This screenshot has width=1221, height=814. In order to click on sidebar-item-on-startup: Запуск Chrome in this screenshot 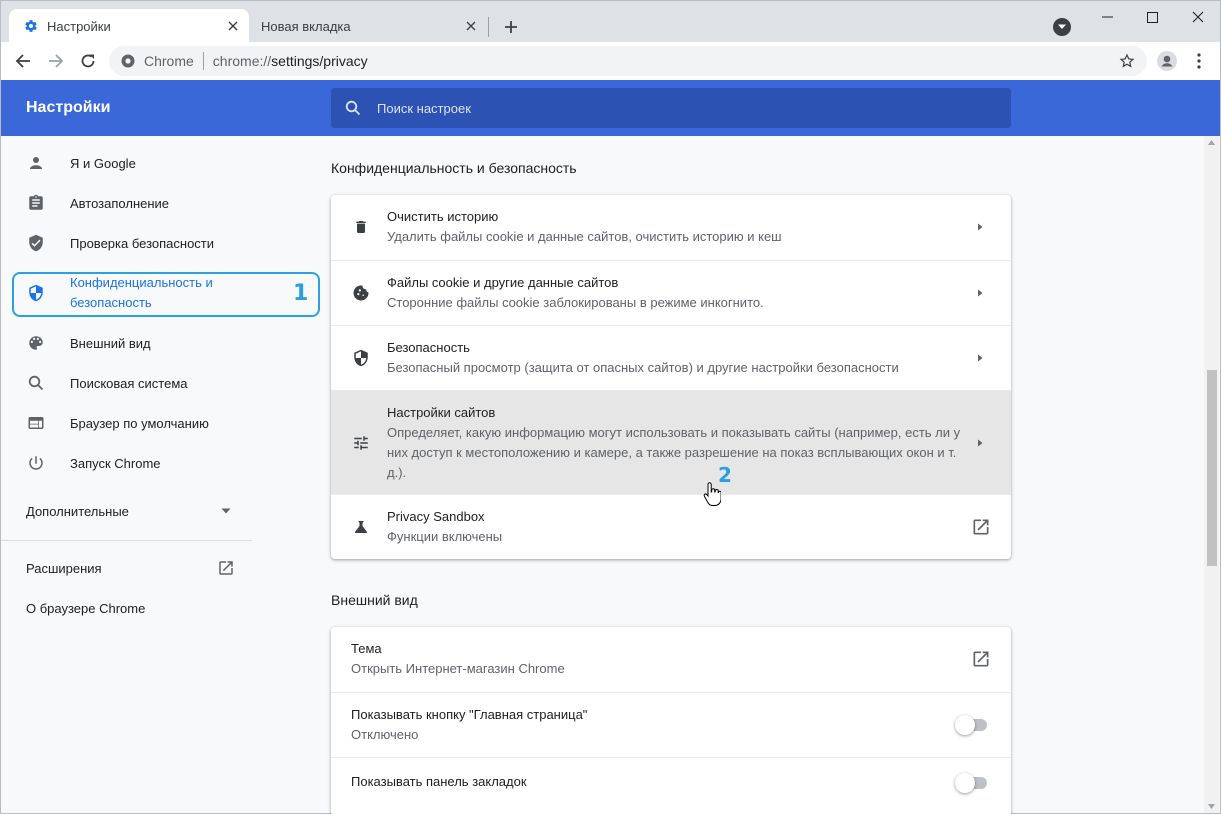, I will do `click(131, 463)`.